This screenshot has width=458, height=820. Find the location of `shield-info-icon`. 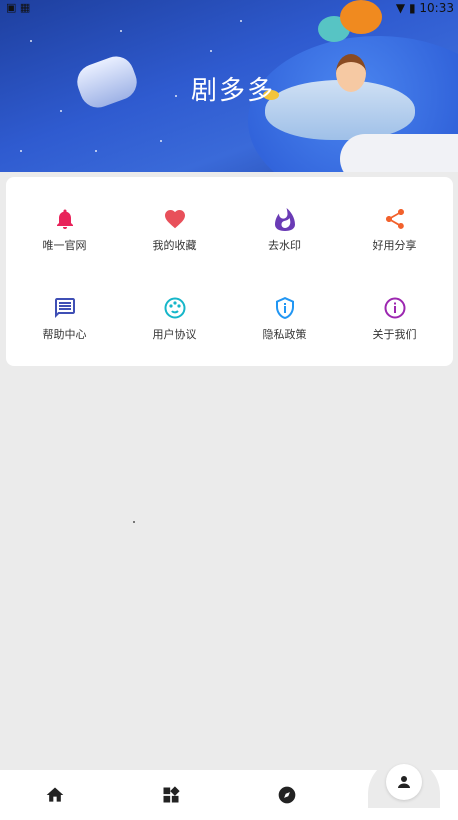

shield-info-icon is located at coordinates (284, 308).